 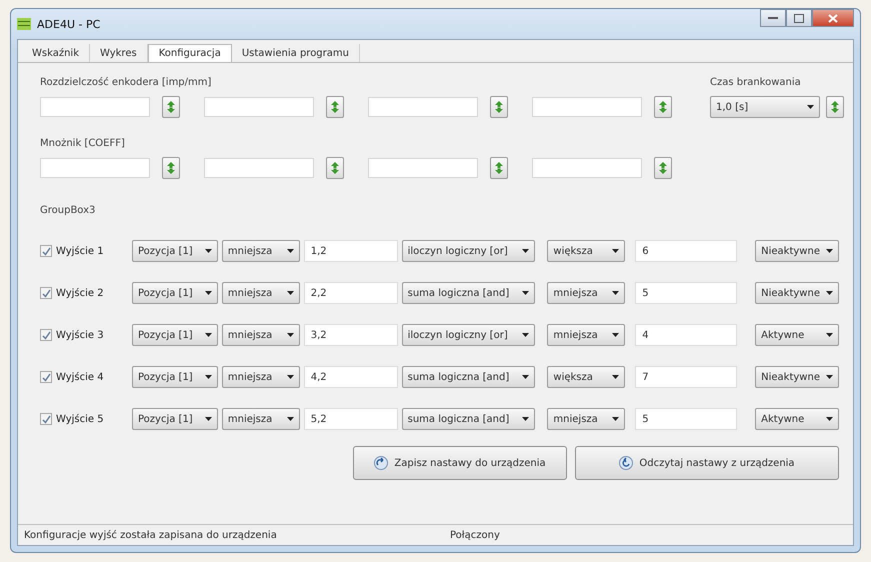 What do you see at coordinates (707, 463) in the screenshot?
I see `action-button: Odczytaj nastawy z urządzenia` at bounding box center [707, 463].